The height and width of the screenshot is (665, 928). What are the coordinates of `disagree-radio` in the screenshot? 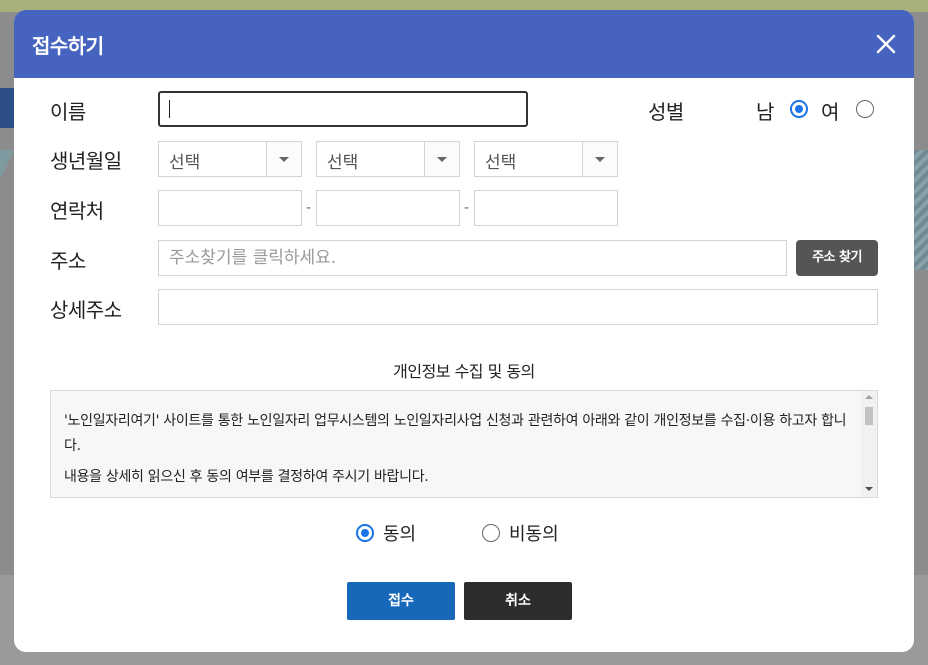 It's located at (491, 533).